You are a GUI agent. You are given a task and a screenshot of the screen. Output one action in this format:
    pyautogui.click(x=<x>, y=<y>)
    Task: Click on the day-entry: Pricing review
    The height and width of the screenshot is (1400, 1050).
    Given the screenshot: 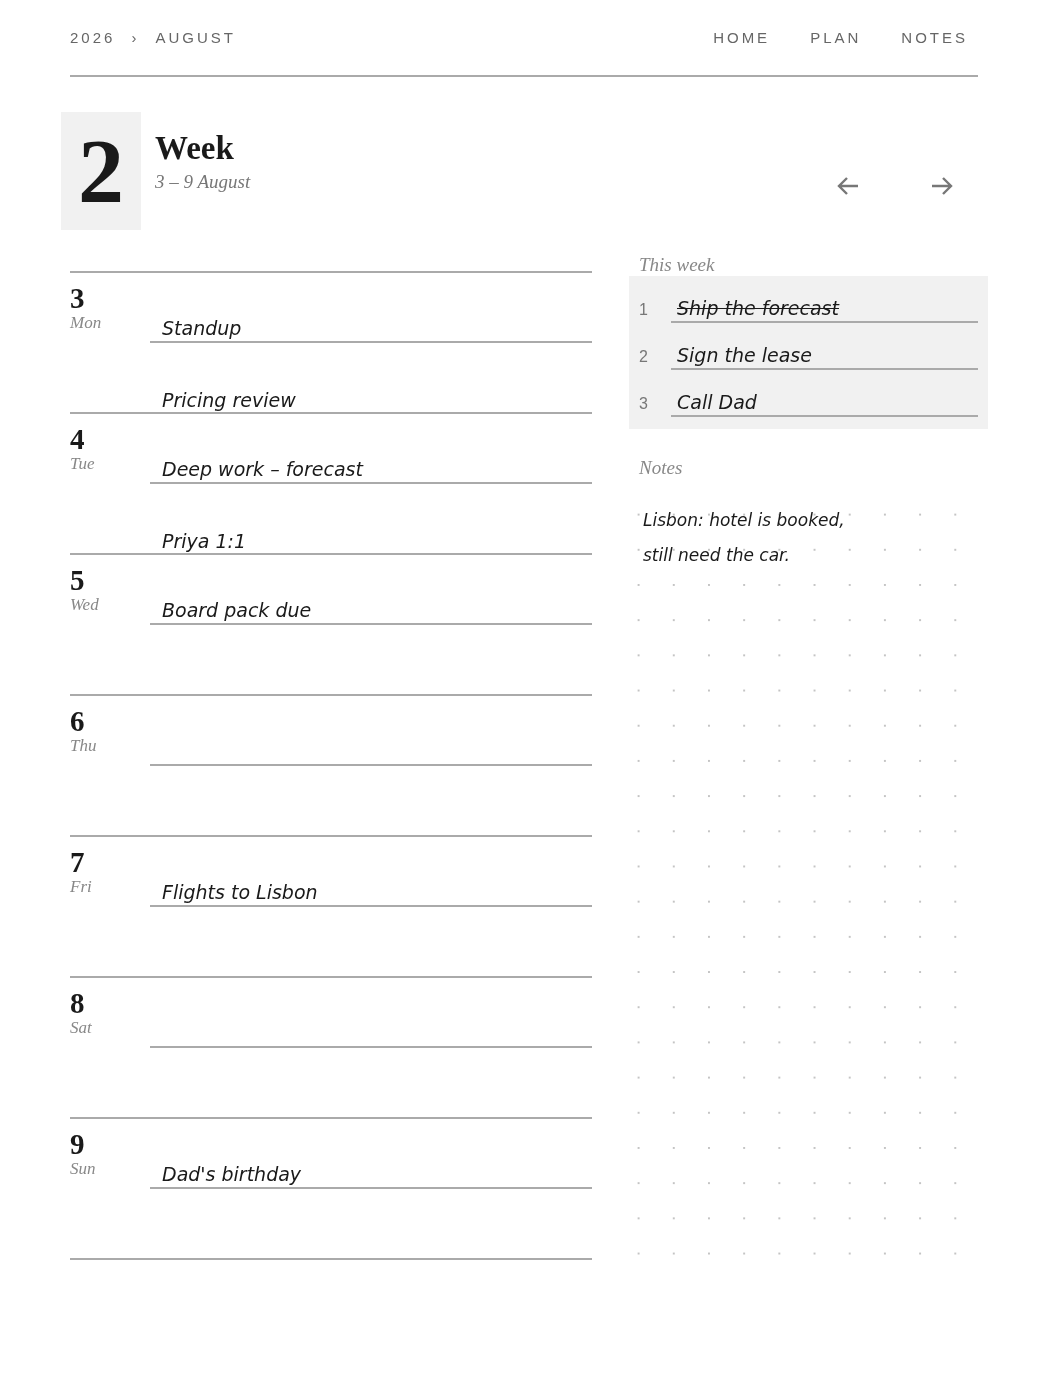 What is the action you would take?
    pyautogui.click(x=229, y=400)
    